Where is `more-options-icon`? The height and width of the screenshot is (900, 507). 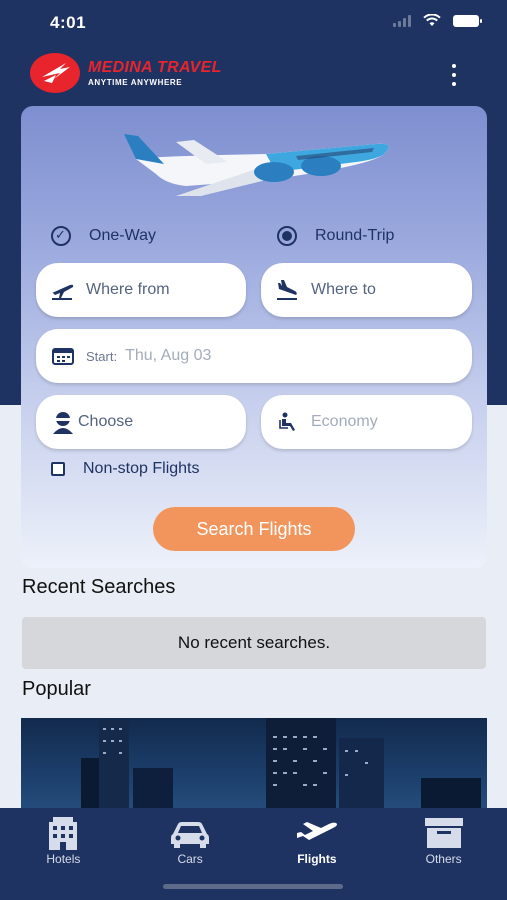 more-options-icon is located at coordinates (454, 75).